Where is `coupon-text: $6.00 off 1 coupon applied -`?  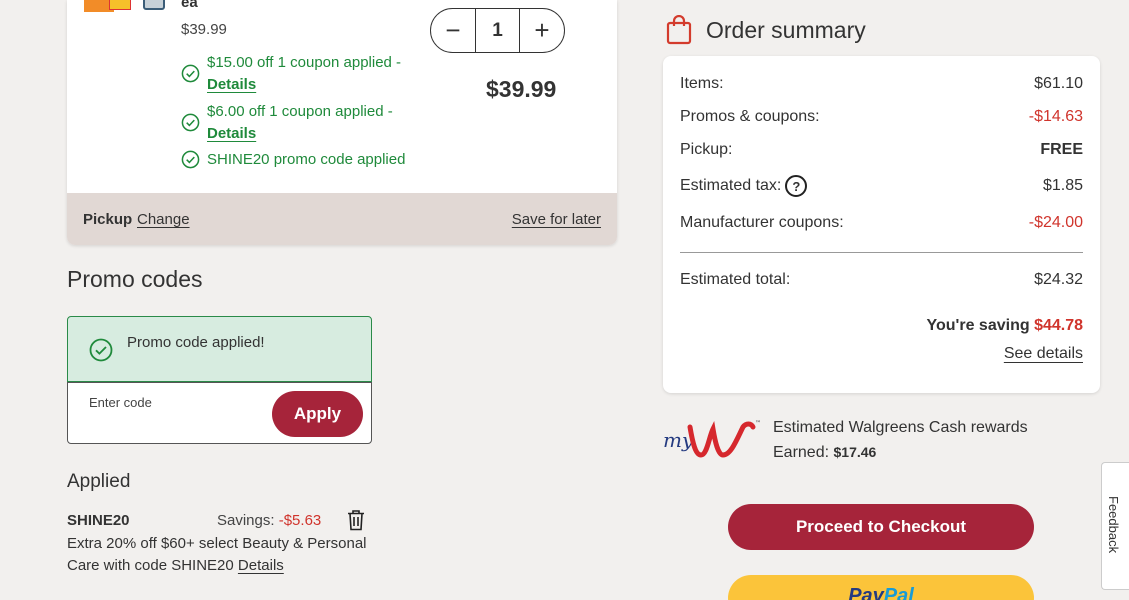 coupon-text: $6.00 off 1 coupon applied - is located at coordinates (300, 111).